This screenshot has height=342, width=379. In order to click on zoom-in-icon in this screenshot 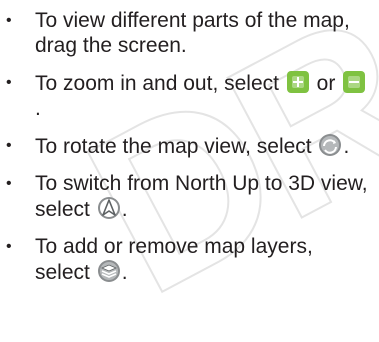, I will do `click(298, 82)`.